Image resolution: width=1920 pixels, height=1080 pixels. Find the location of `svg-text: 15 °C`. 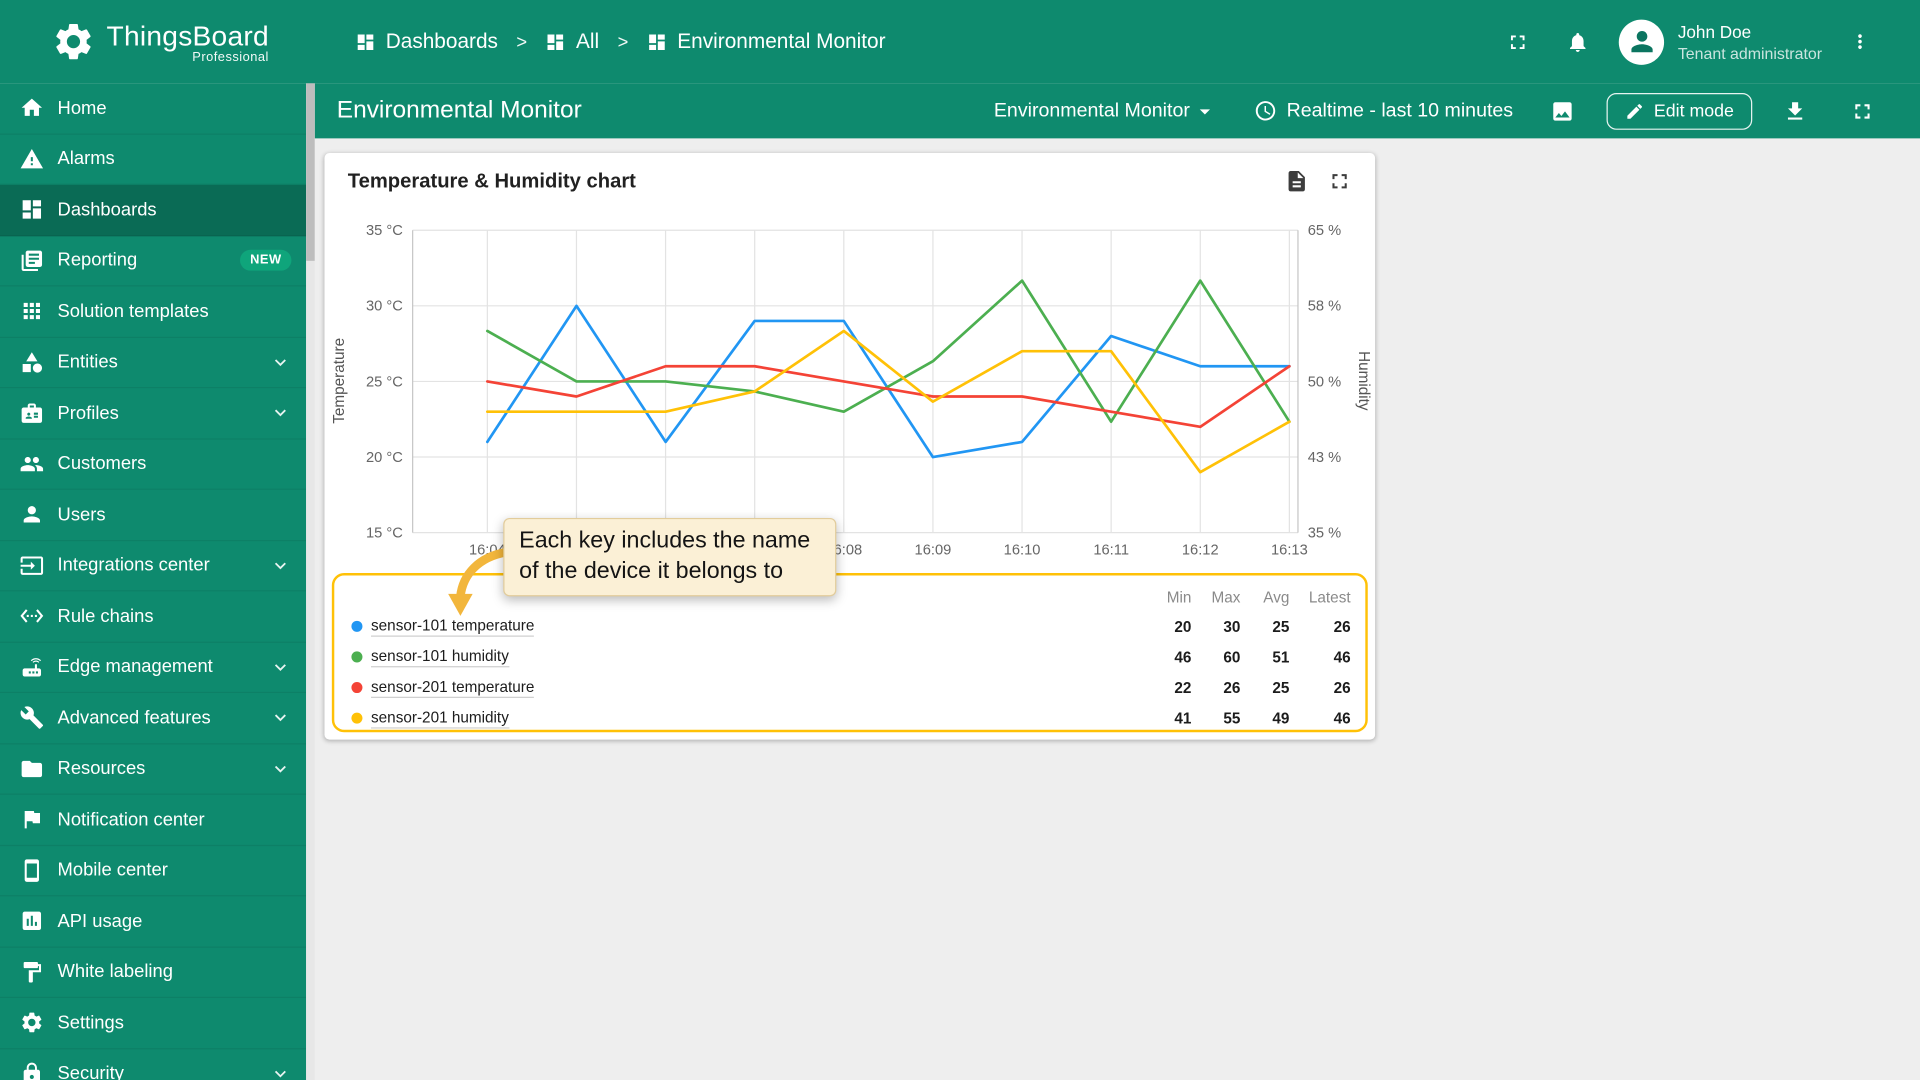

svg-text: 15 °C is located at coordinates (384, 534).